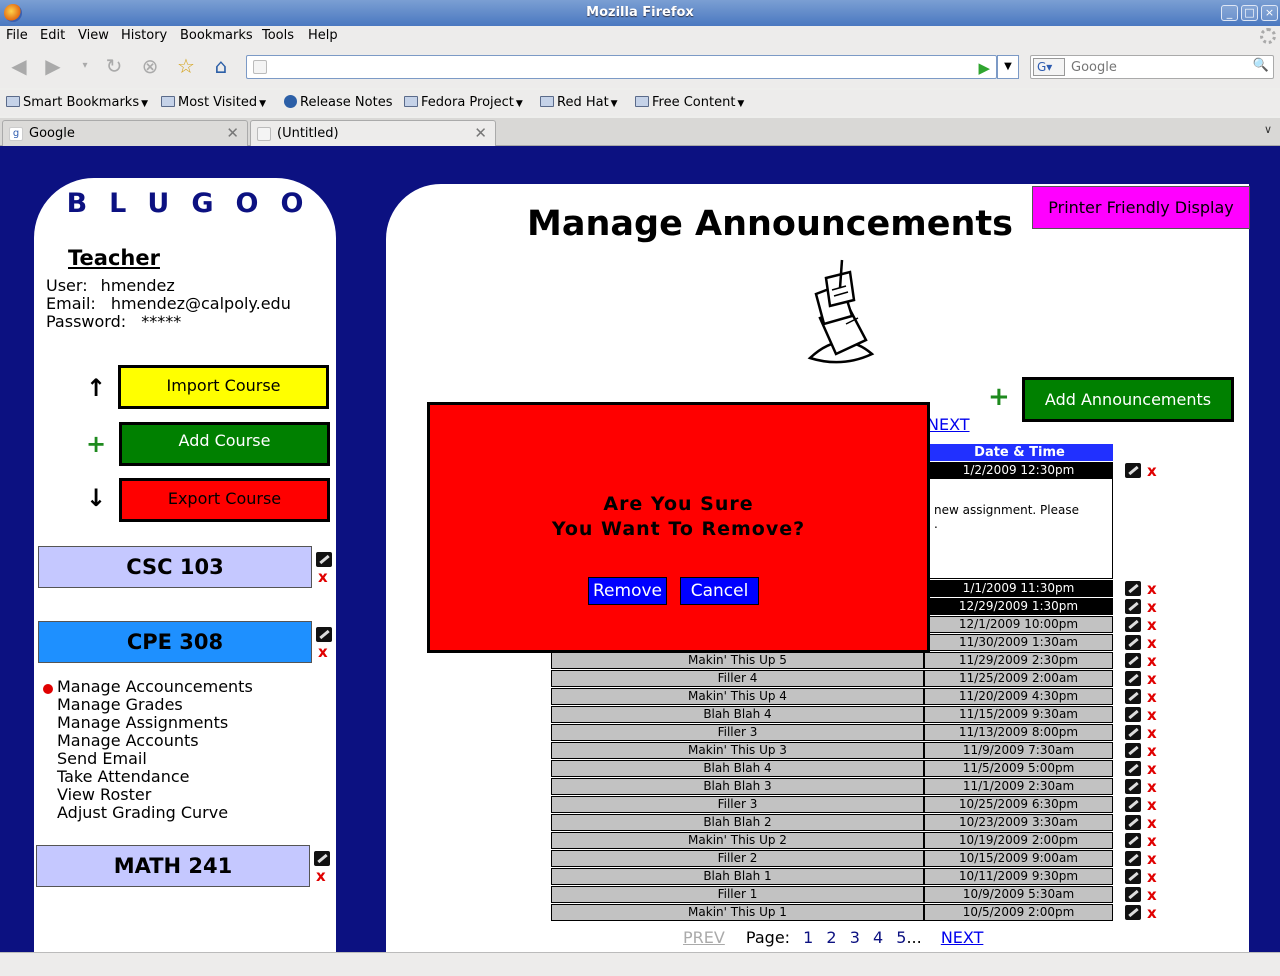 The height and width of the screenshot is (976, 1280). What do you see at coordinates (984, 68) in the screenshot?
I see `go-icon: ▶` at bounding box center [984, 68].